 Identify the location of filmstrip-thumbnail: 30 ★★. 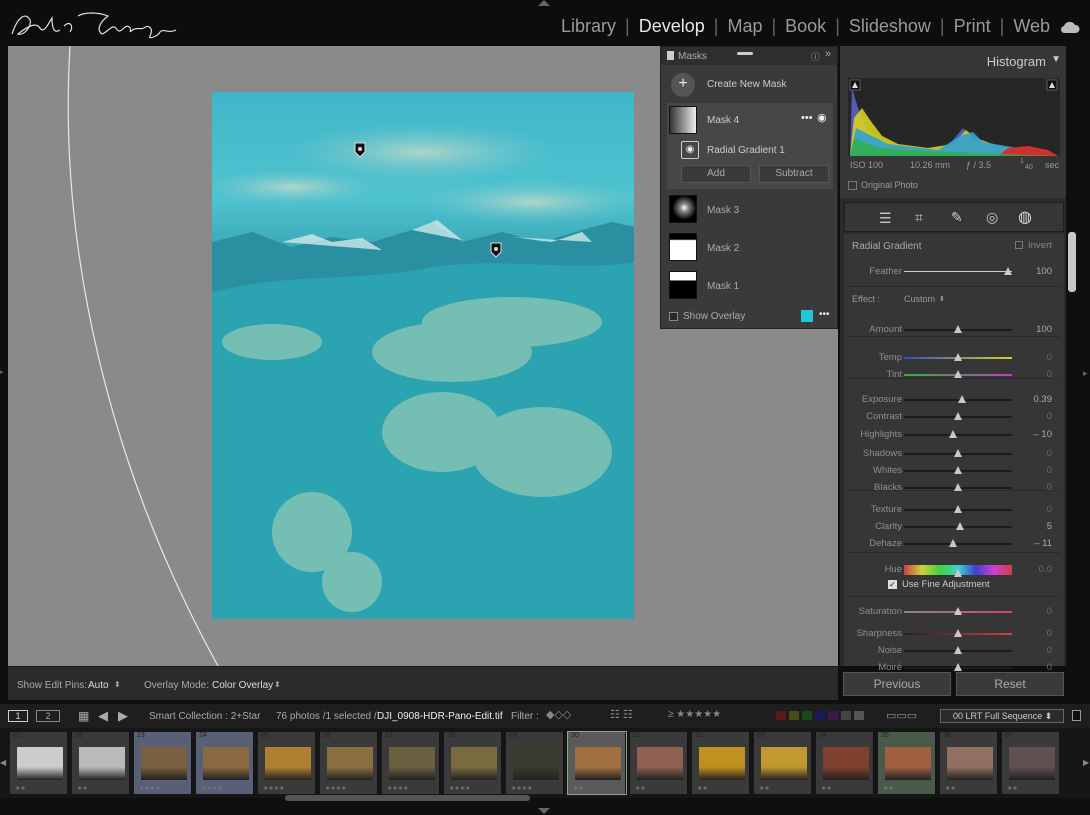
(597, 763).